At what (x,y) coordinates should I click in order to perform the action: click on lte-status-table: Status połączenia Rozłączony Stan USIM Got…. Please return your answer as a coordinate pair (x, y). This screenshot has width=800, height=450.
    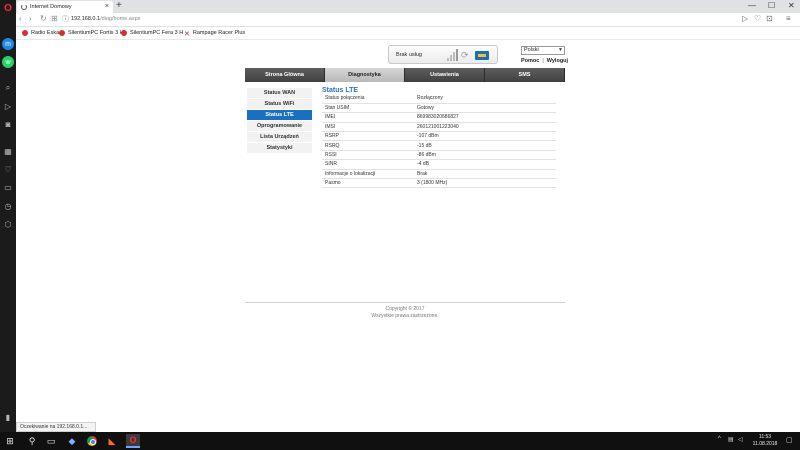
    Looking at the image, I should click on (439, 141).